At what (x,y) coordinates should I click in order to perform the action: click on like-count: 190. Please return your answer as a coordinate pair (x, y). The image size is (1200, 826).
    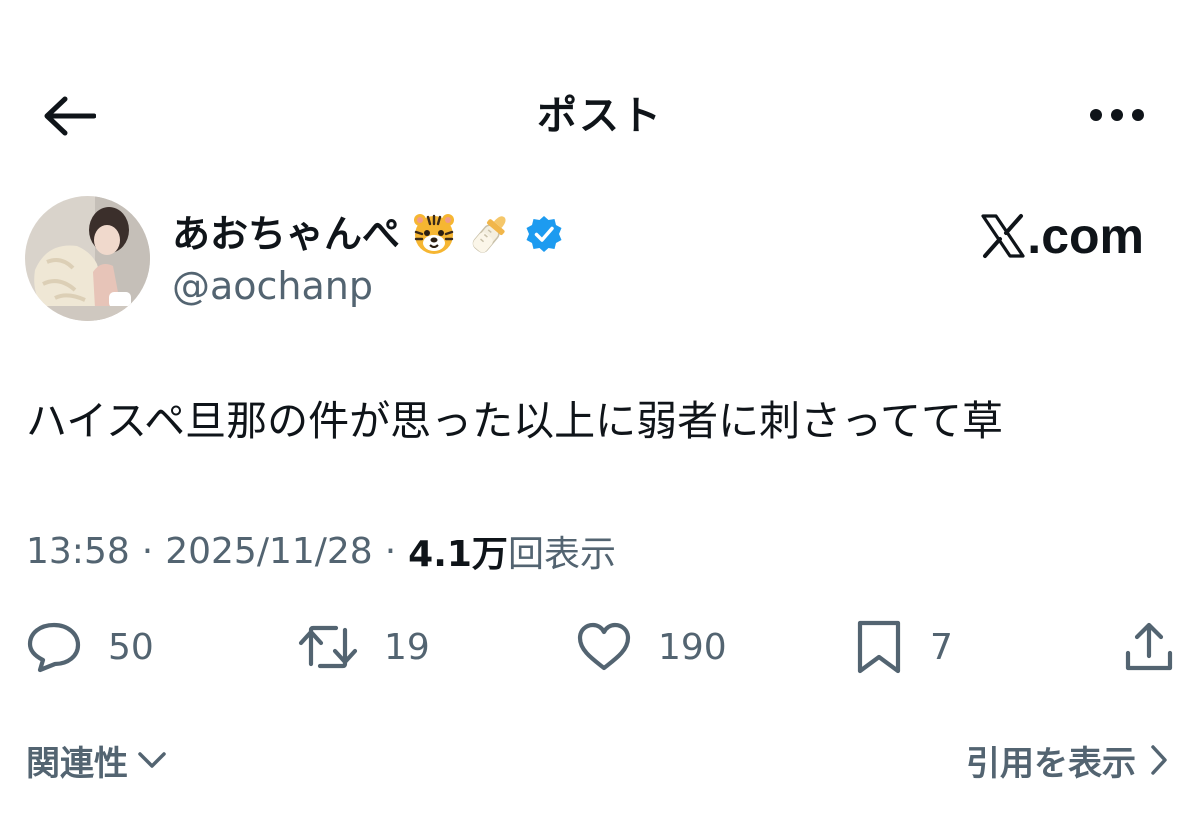
    Looking at the image, I should click on (692, 647).